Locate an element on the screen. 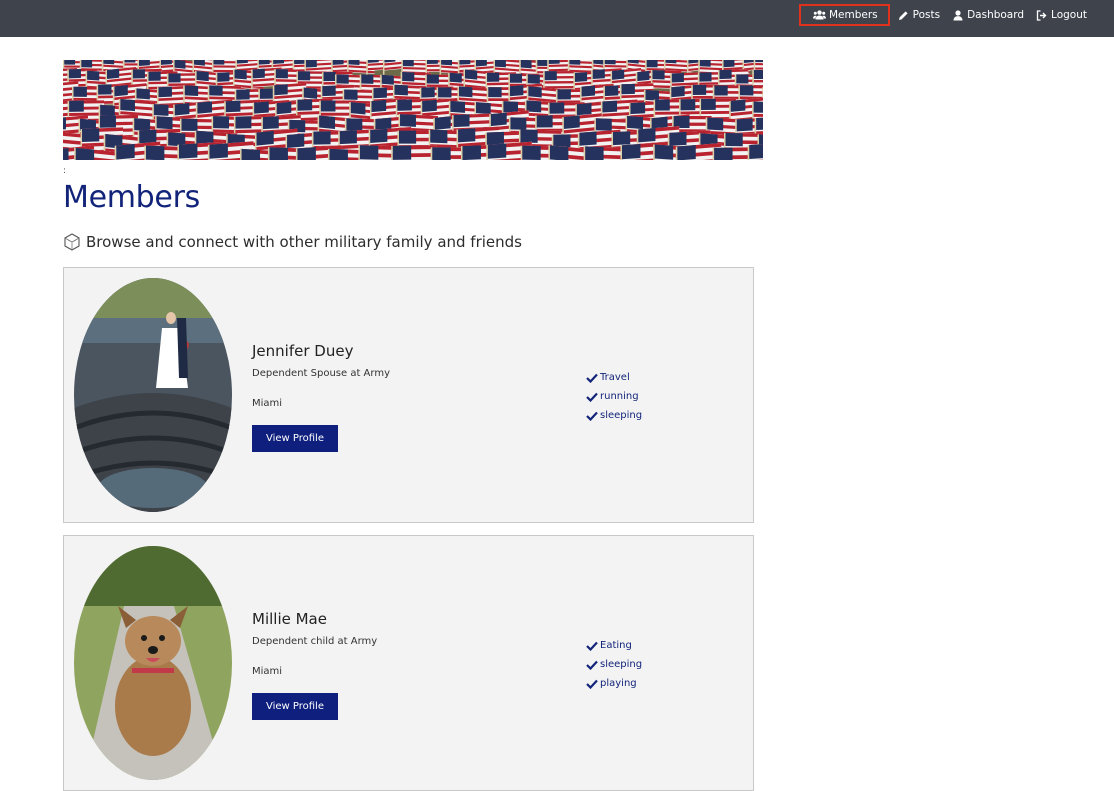  users-icon is located at coordinates (819, 15).